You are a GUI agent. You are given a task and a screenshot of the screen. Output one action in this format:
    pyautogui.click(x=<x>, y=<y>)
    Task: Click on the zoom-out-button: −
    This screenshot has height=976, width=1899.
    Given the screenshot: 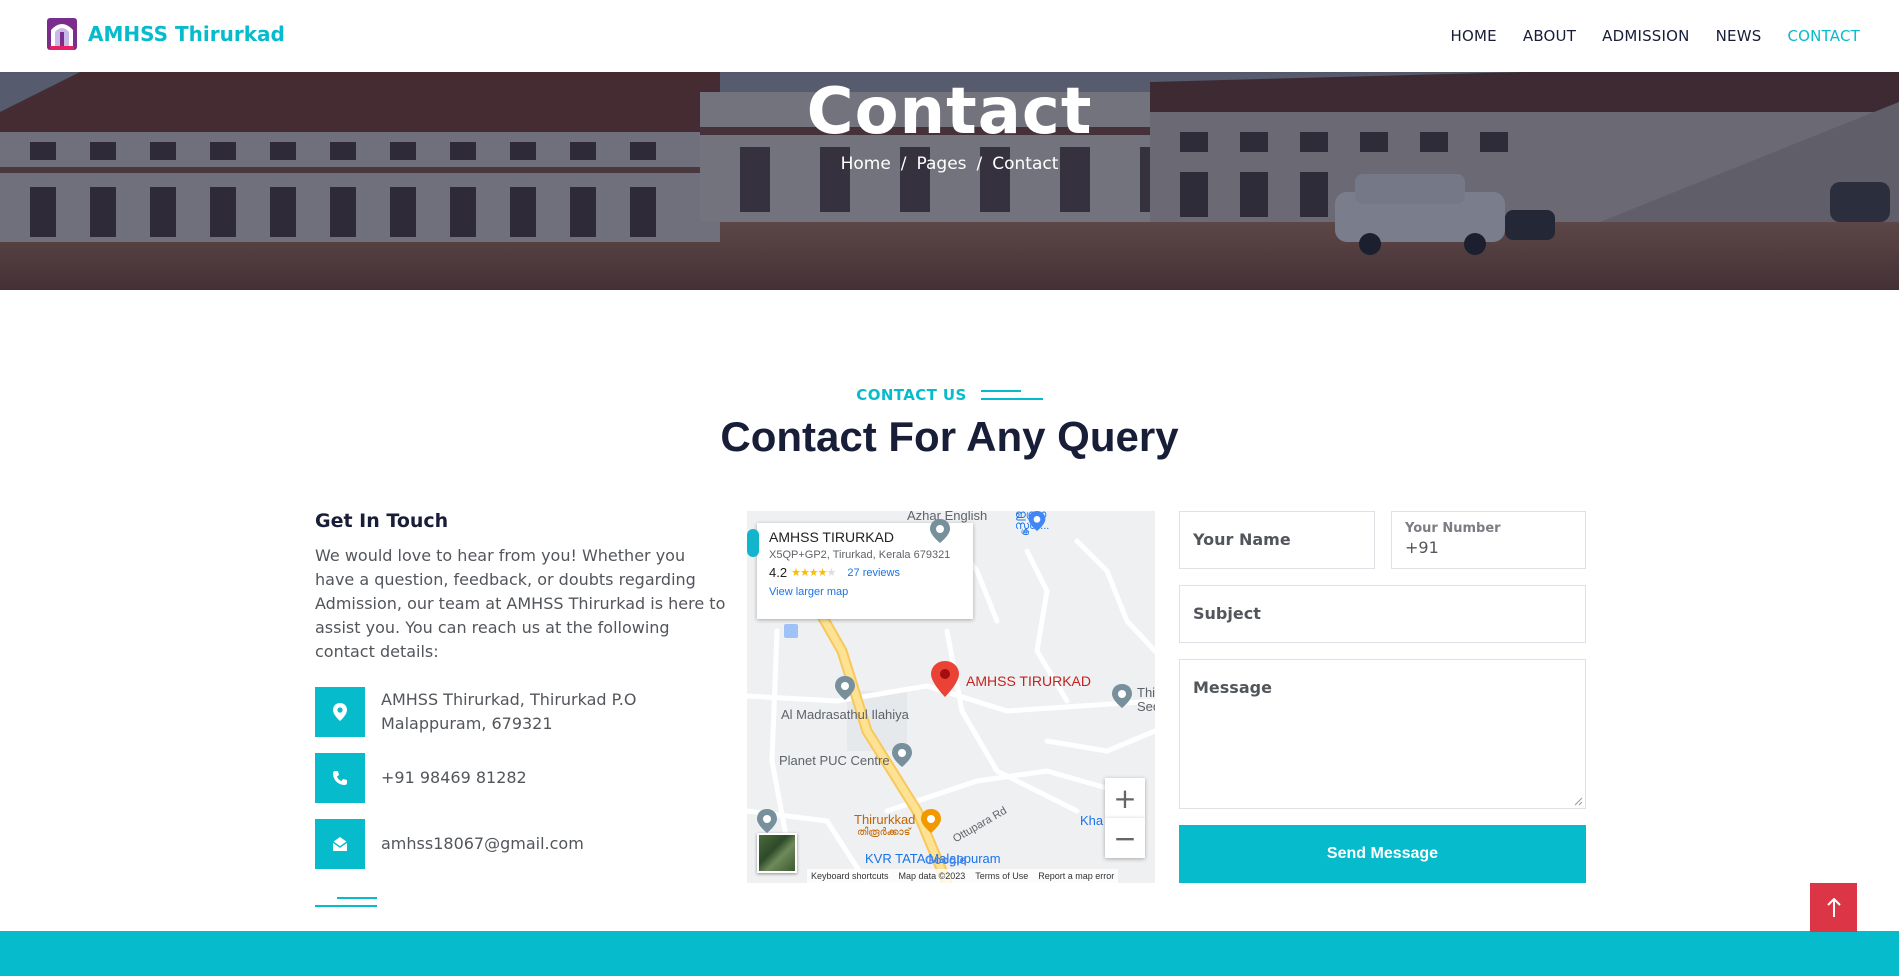 What is the action you would take?
    pyautogui.click(x=1125, y=838)
    